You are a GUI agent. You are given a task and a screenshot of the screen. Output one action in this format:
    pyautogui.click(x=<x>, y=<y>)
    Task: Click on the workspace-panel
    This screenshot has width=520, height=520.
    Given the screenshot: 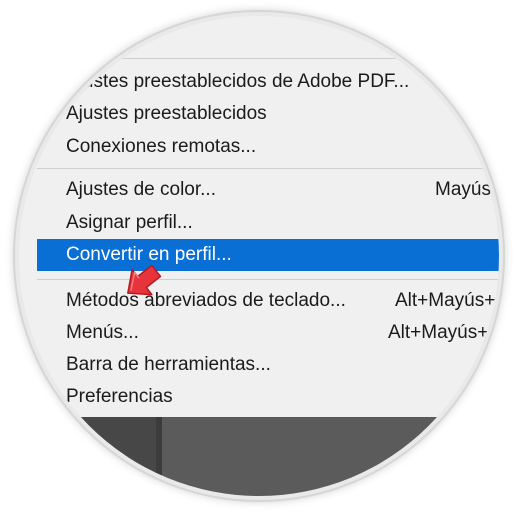 What is the action you would take?
    pyautogui.click(x=87, y=456)
    